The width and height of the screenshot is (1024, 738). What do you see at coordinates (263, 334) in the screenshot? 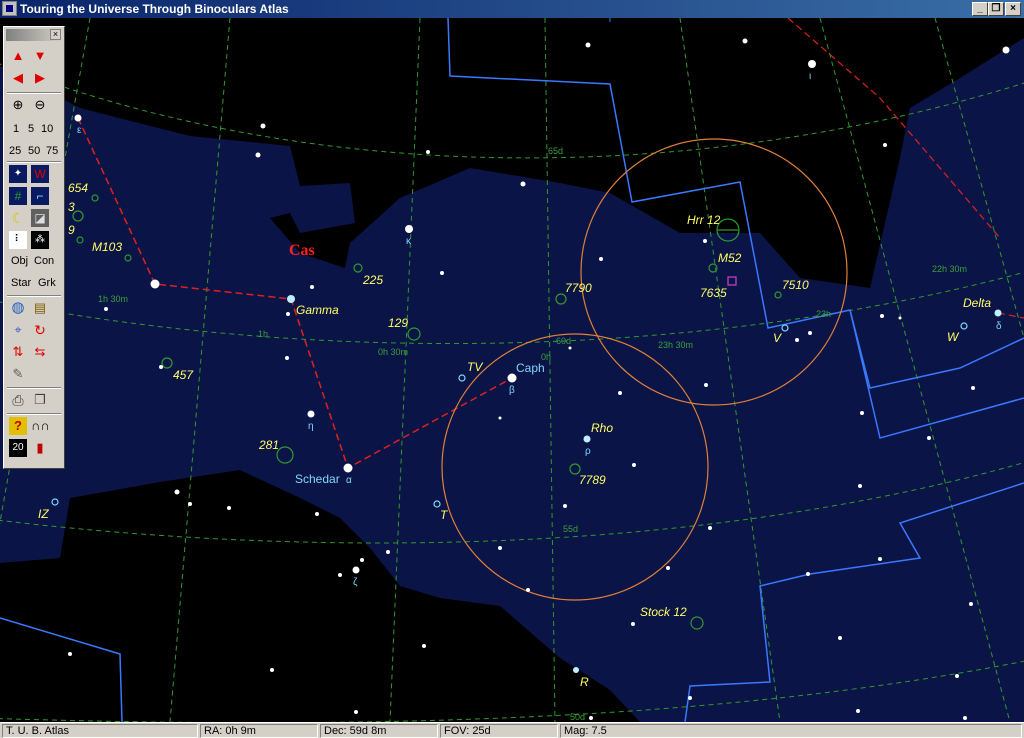
I see `grid-label-1h: 1h` at bounding box center [263, 334].